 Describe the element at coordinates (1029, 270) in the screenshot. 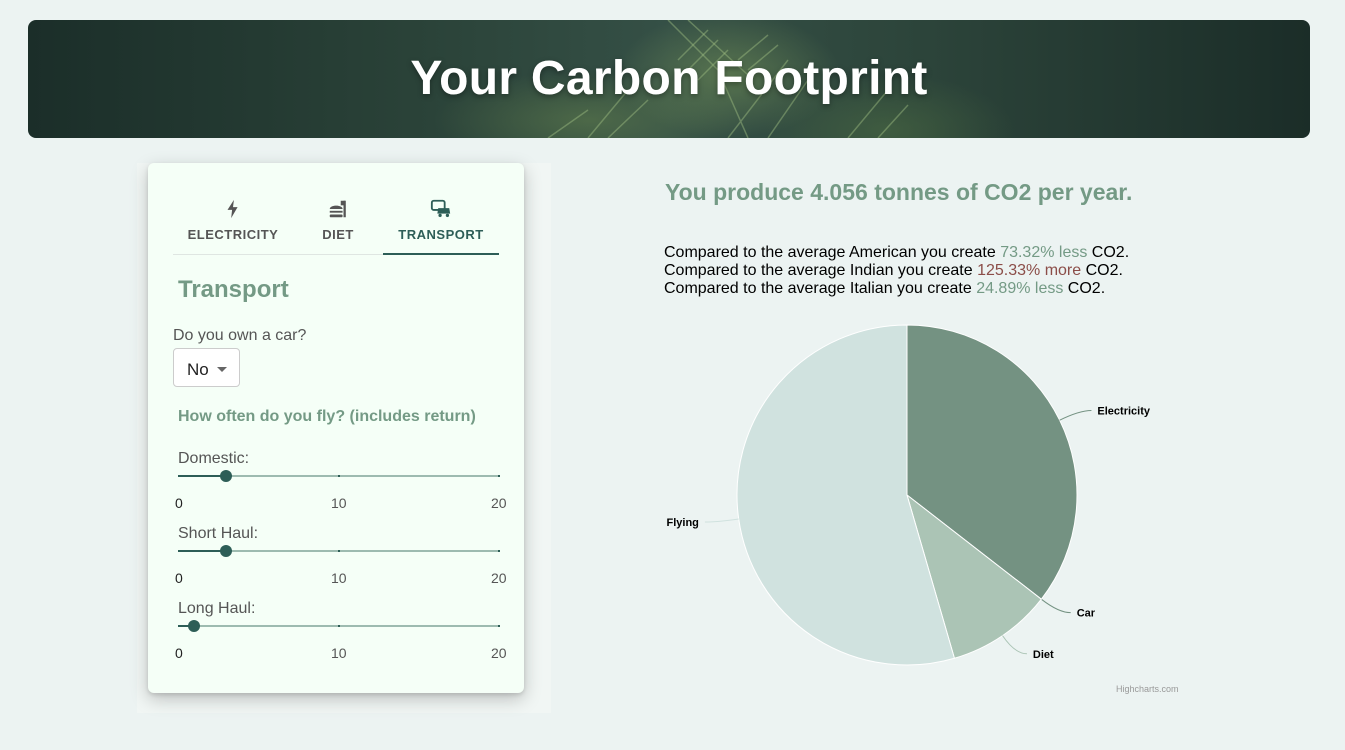

I see `comparison-amount: 125.33% more` at that location.